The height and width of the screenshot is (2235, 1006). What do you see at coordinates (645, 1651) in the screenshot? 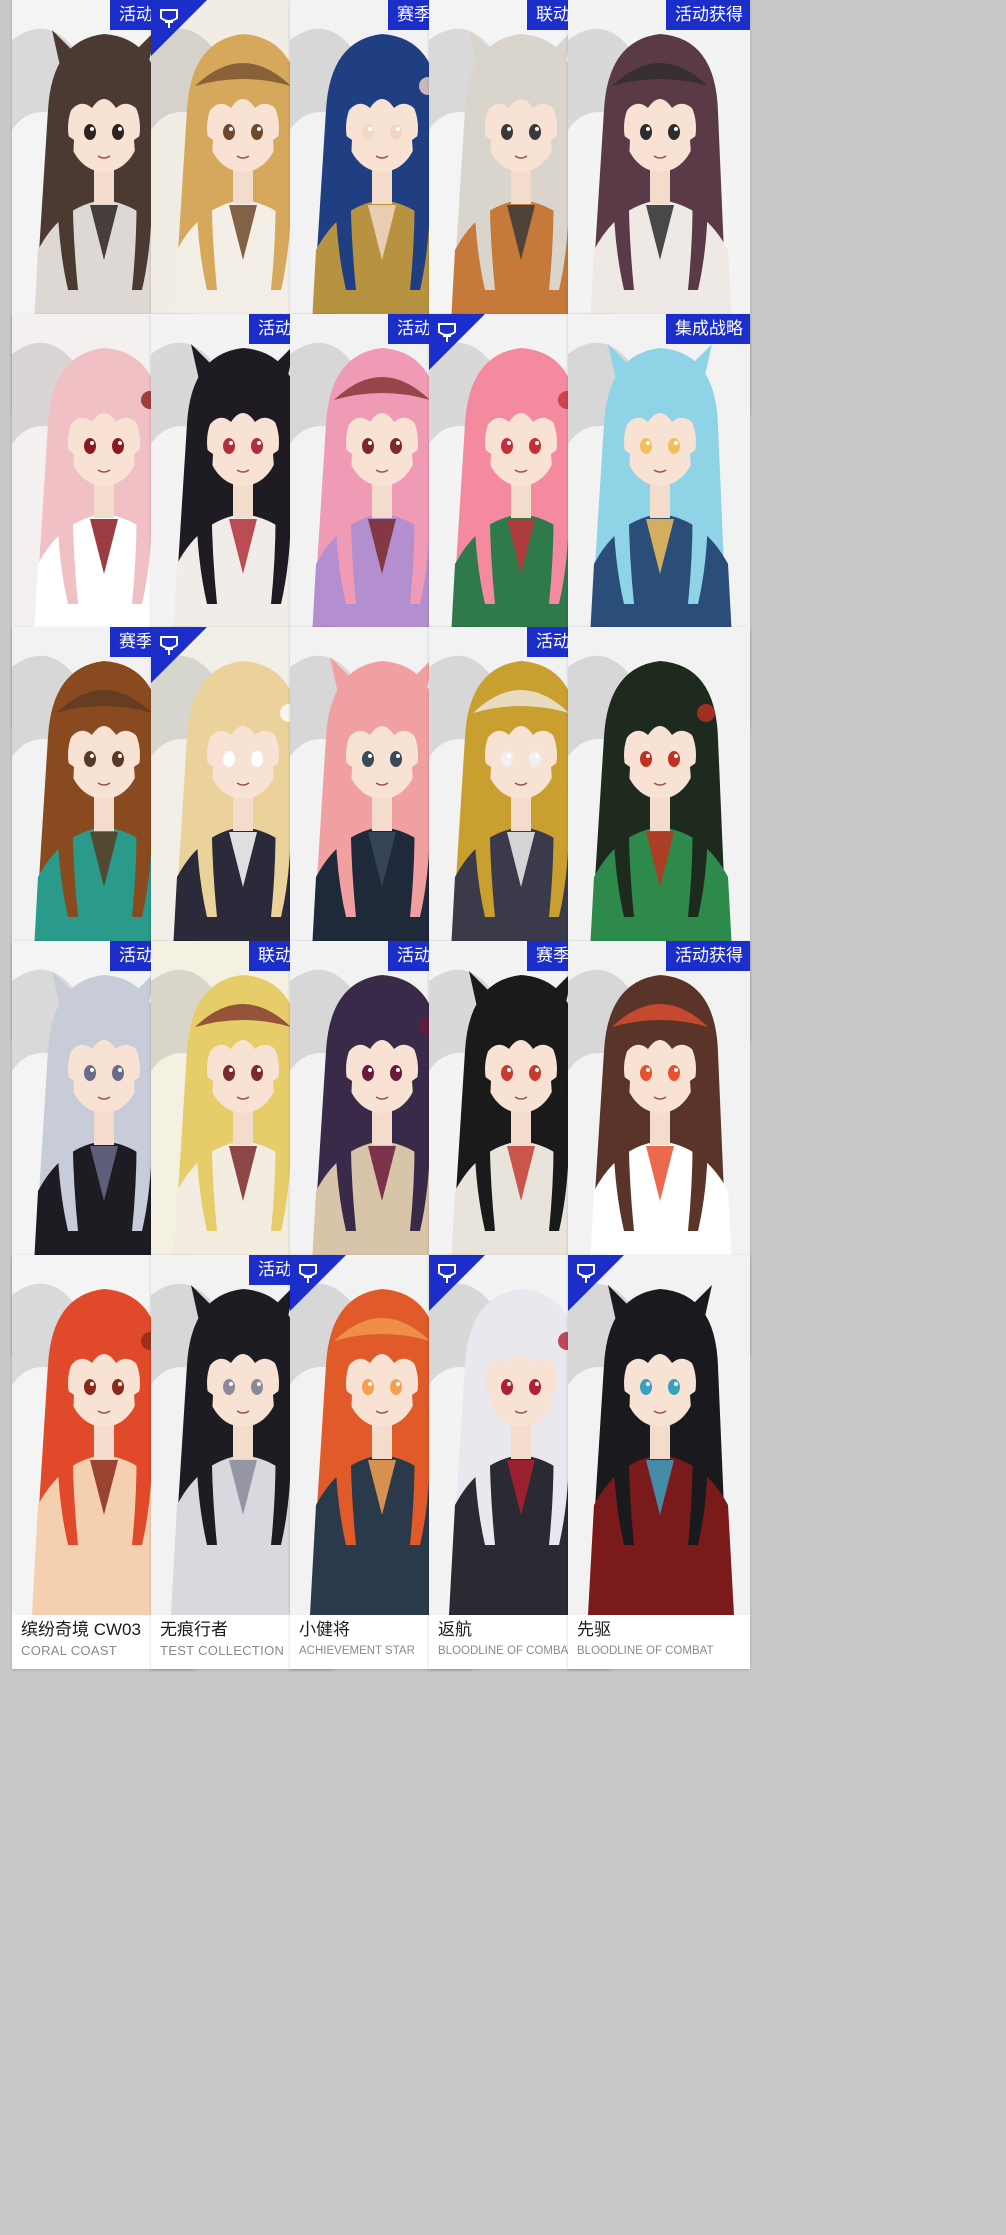
I see `skin-series: BLOODLINE OF COMBAT` at bounding box center [645, 1651].